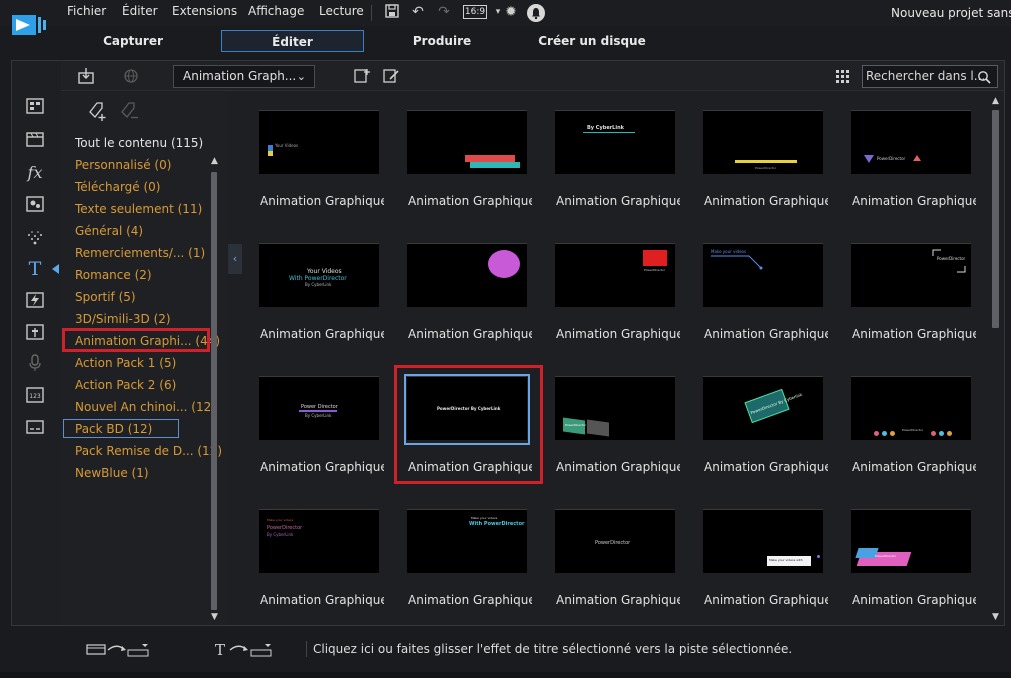 This screenshot has height=678, width=1011. Describe the element at coordinates (35, 238) in the screenshot. I see `particle-room-icon` at that location.